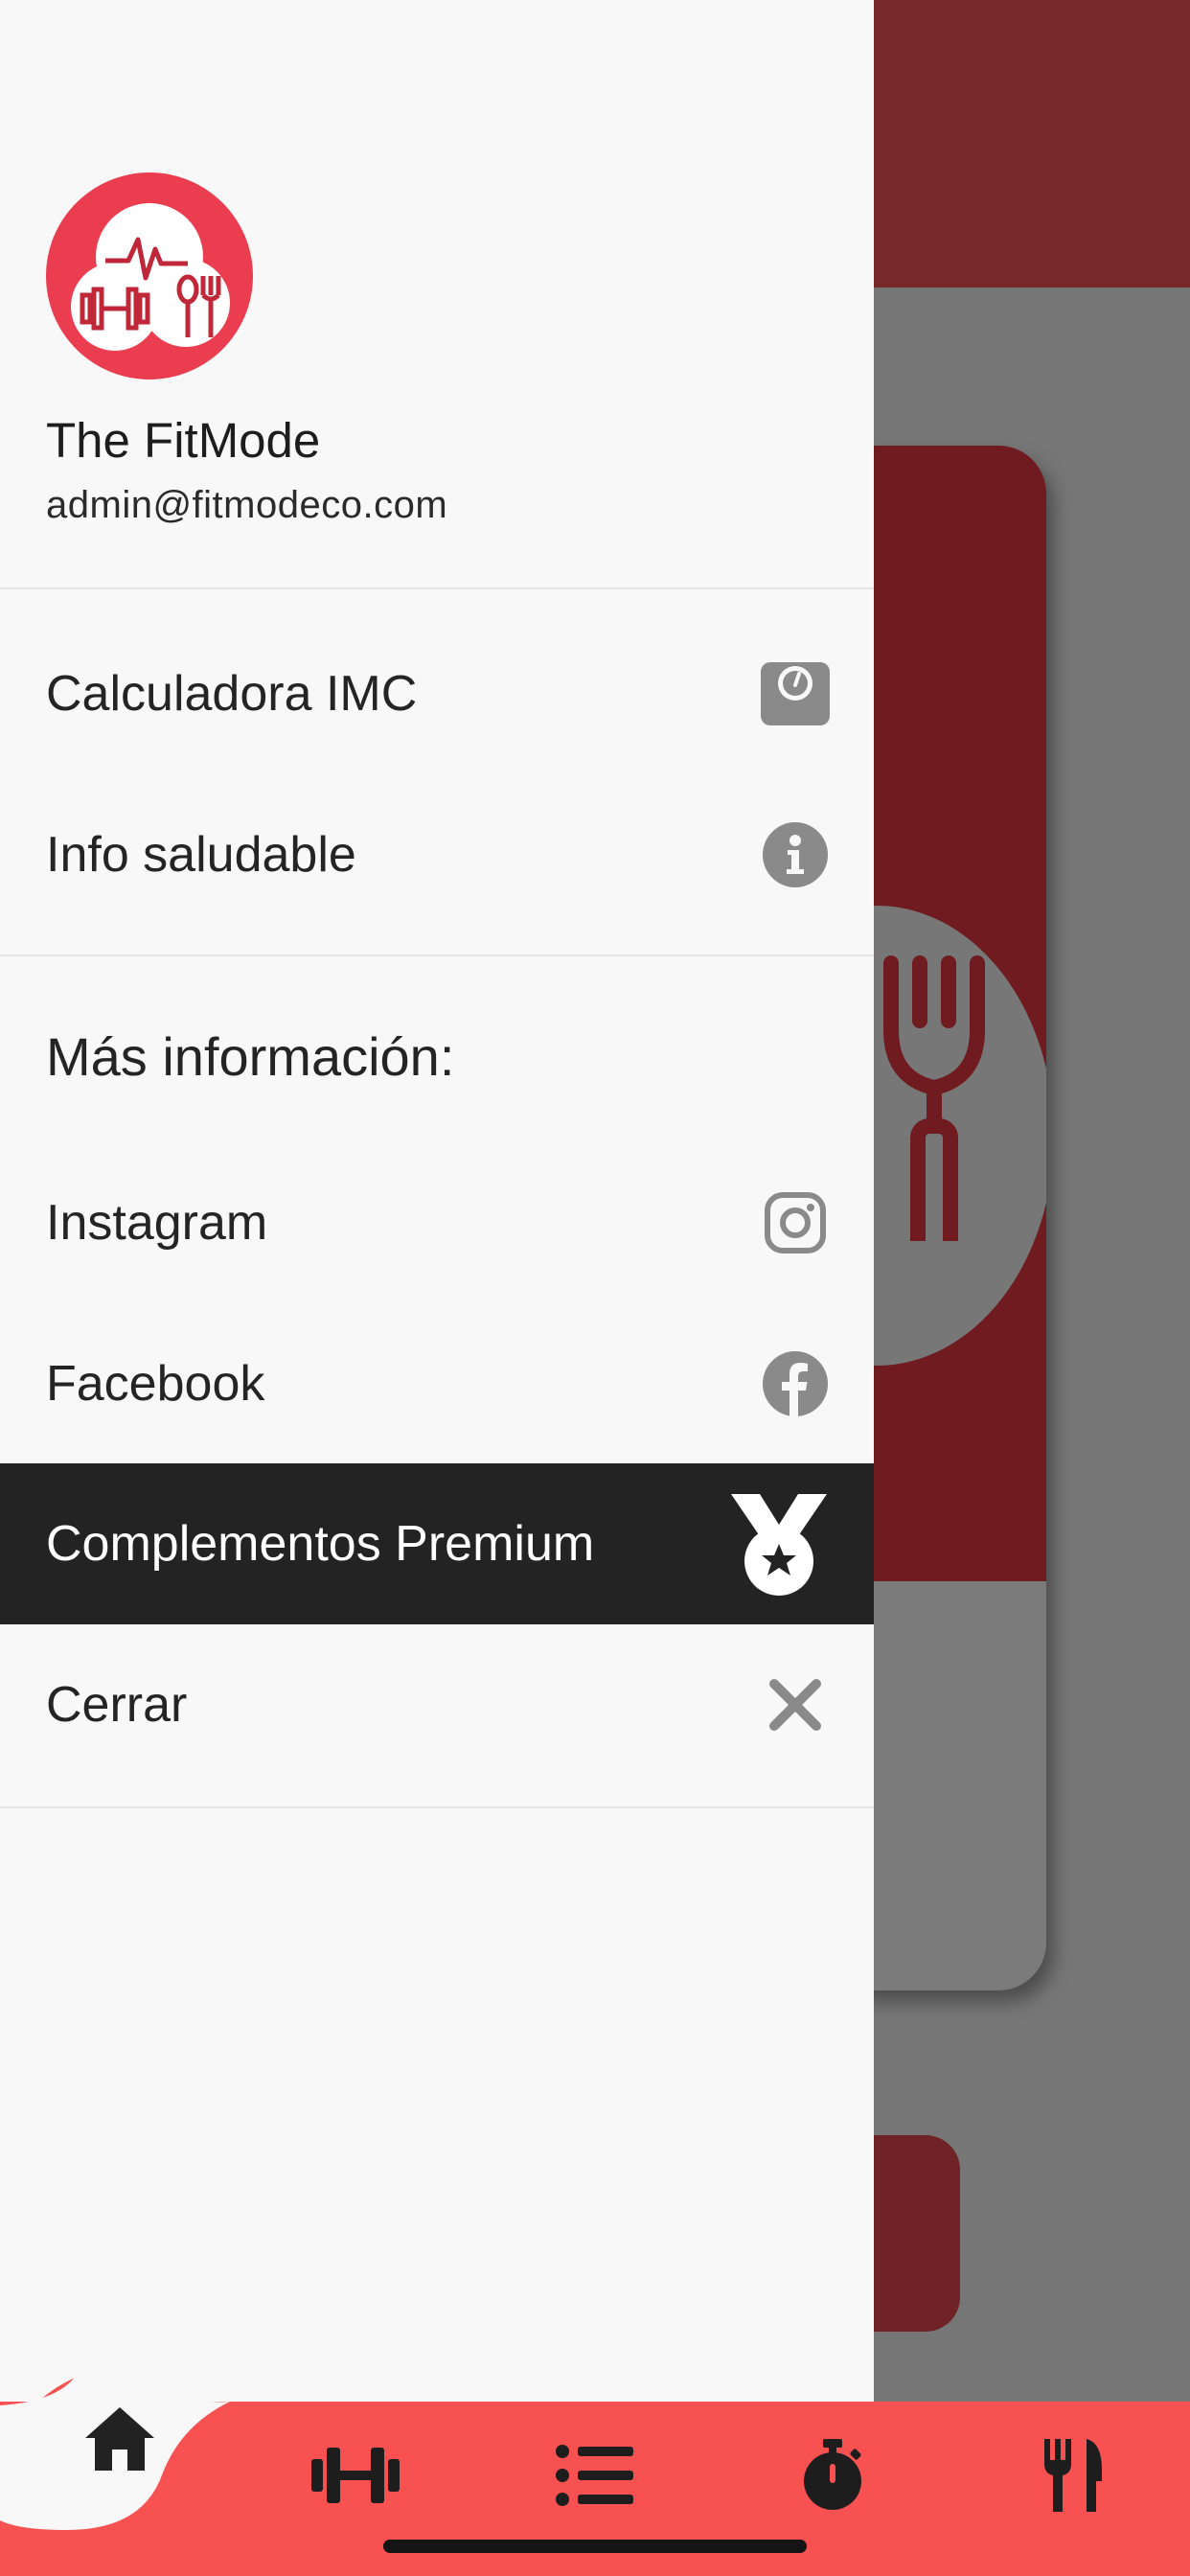 This screenshot has height=2576, width=1190. I want to click on list-icon, so click(594, 2475).